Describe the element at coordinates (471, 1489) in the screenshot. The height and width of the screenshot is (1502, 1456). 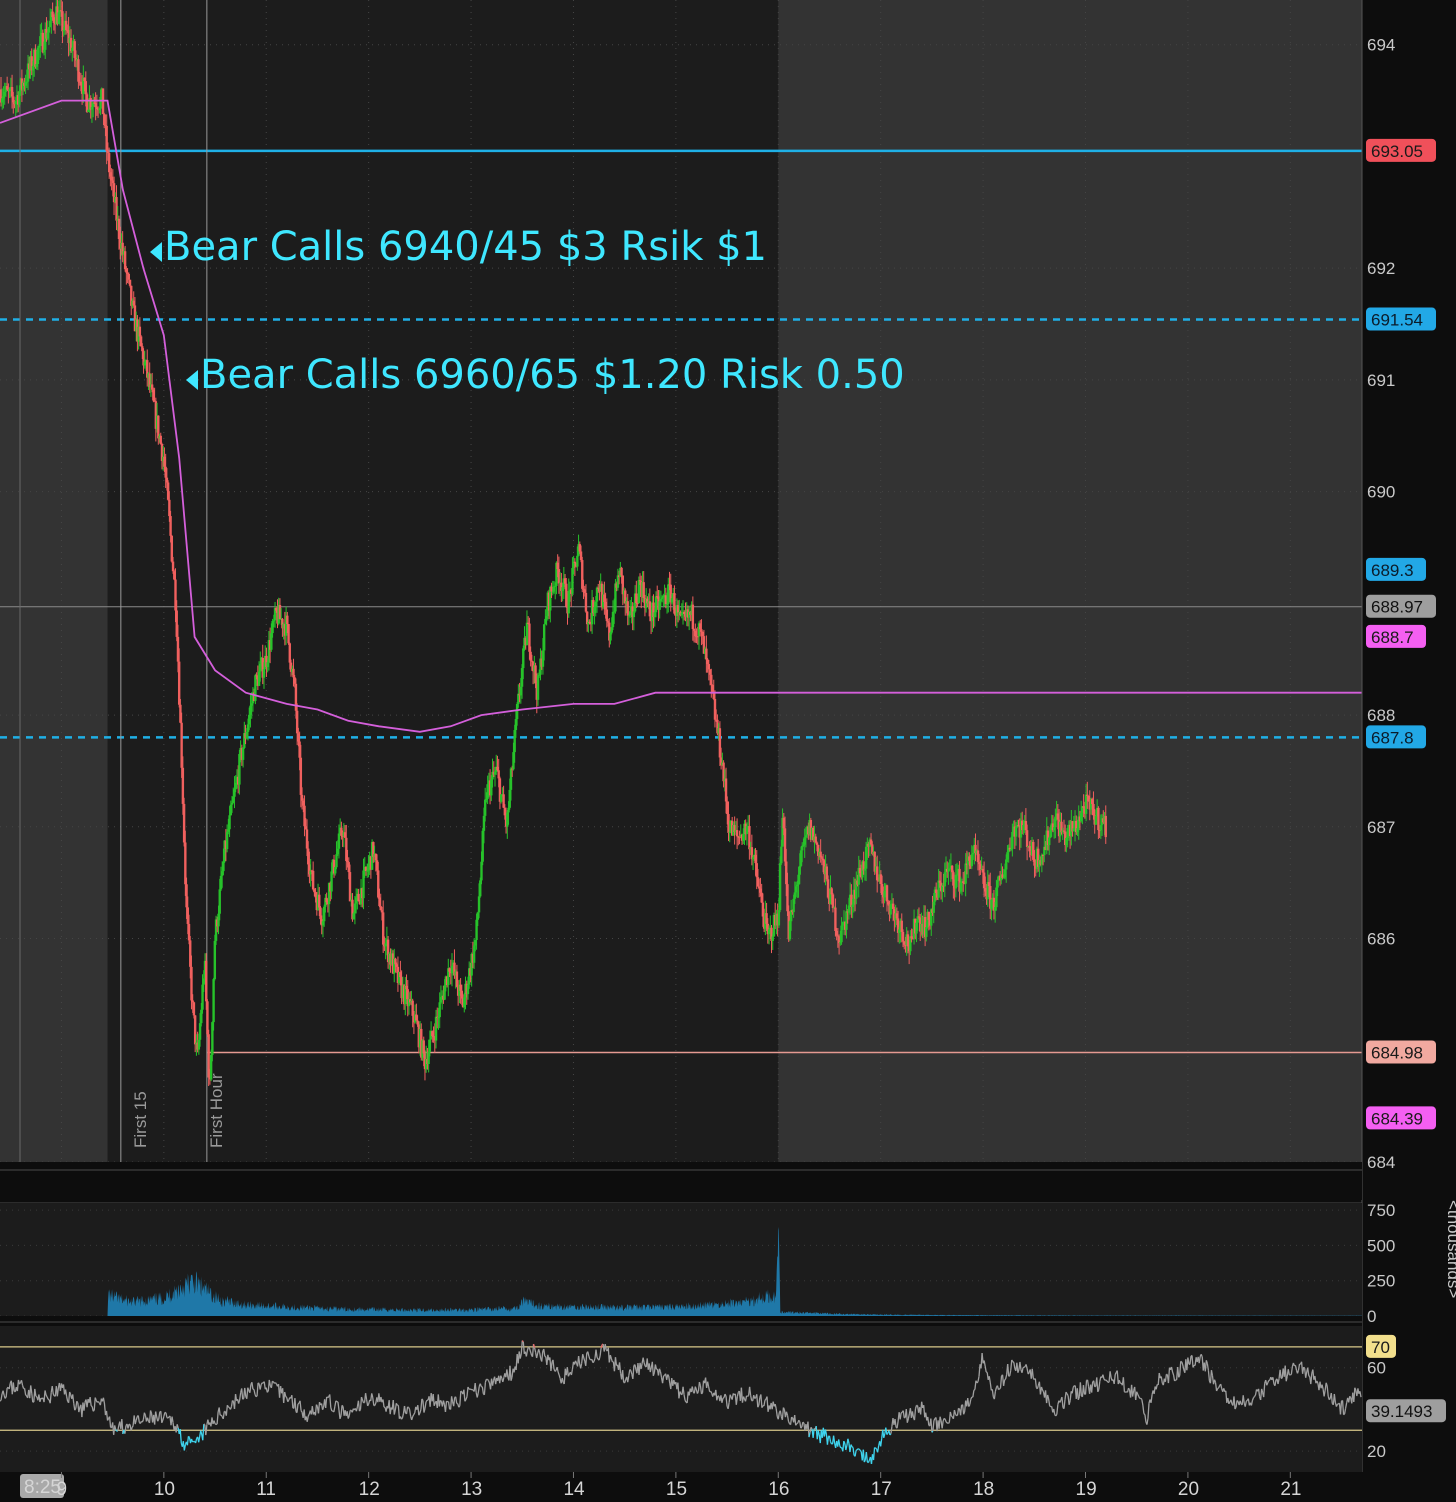
I see `time-tick-label: 13` at that location.